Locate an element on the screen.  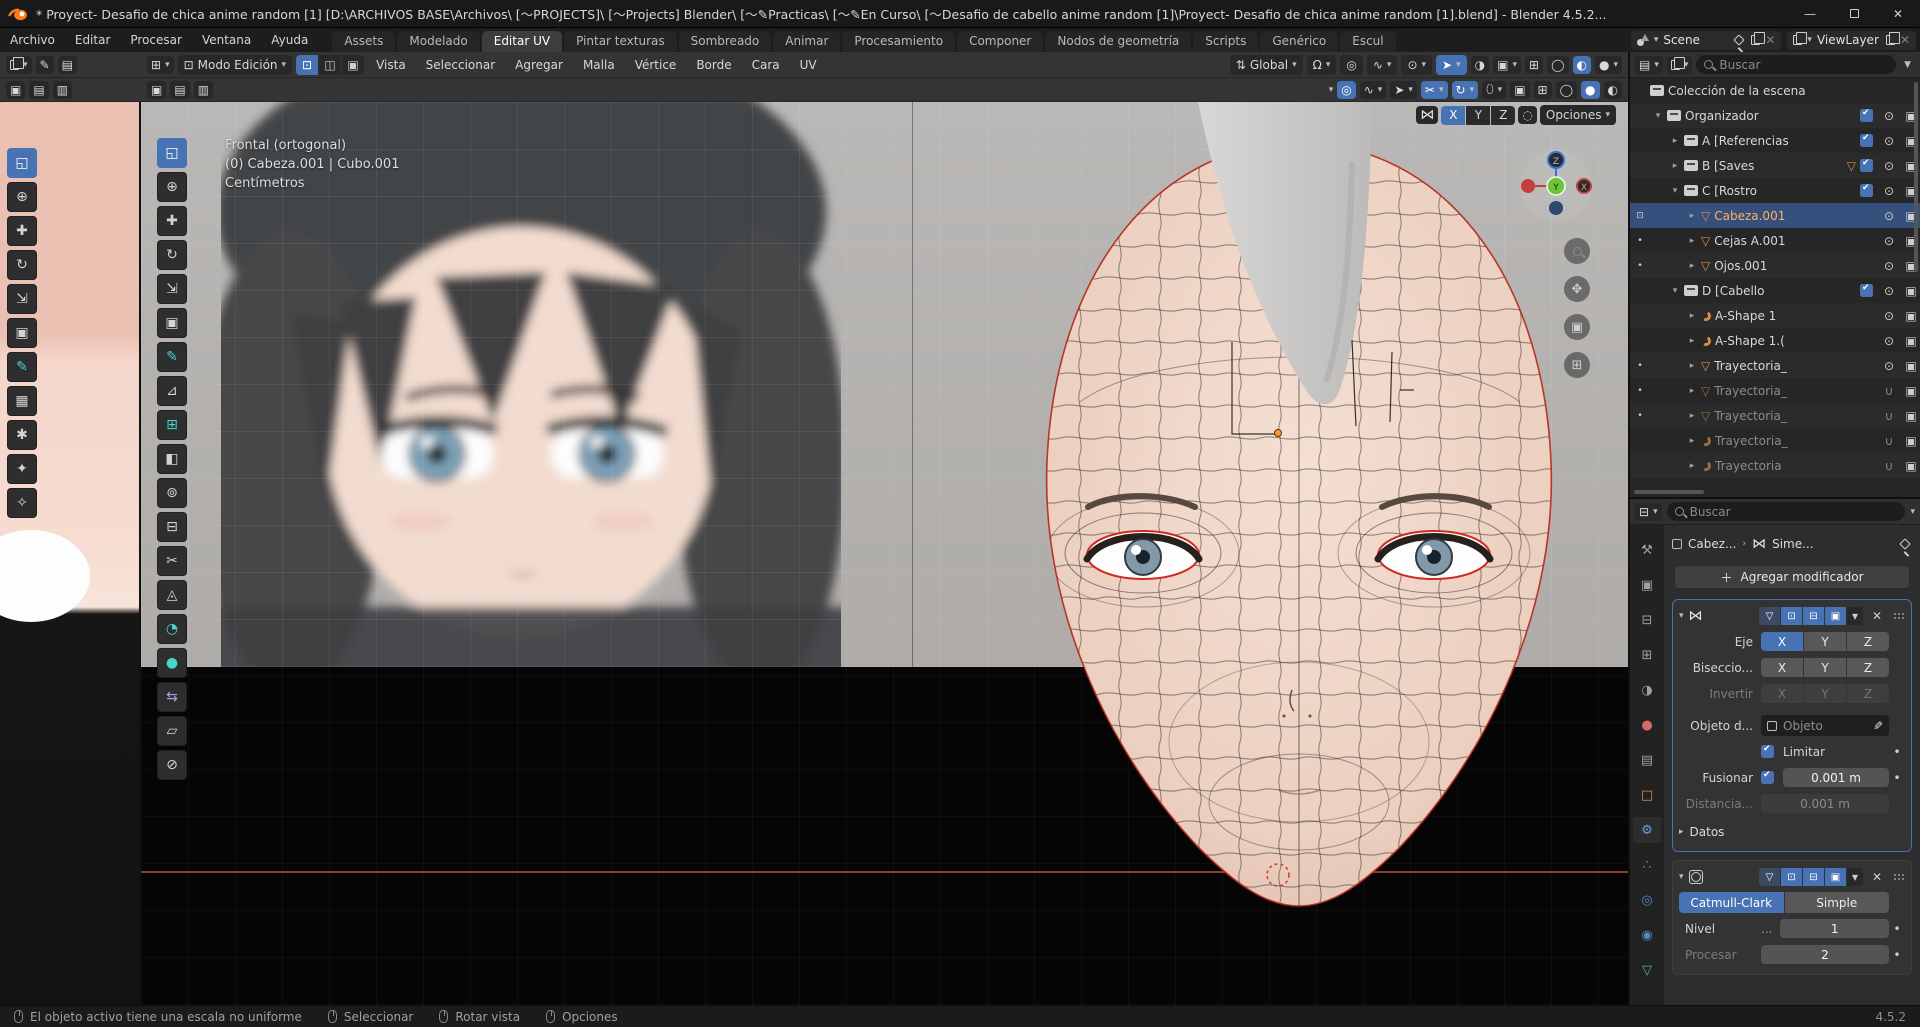
mirror-z-button: Z is located at coordinates (1503, 115).